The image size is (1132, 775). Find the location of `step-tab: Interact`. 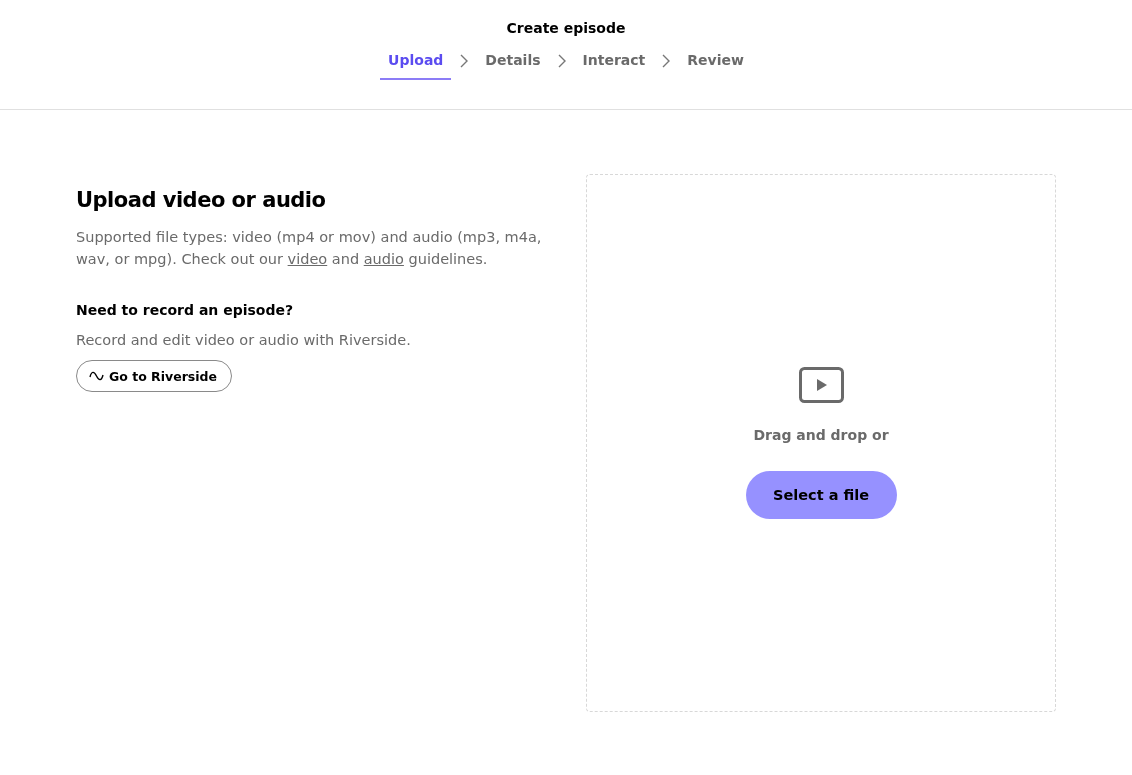

step-tab: Interact is located at coordinates (614, 66).